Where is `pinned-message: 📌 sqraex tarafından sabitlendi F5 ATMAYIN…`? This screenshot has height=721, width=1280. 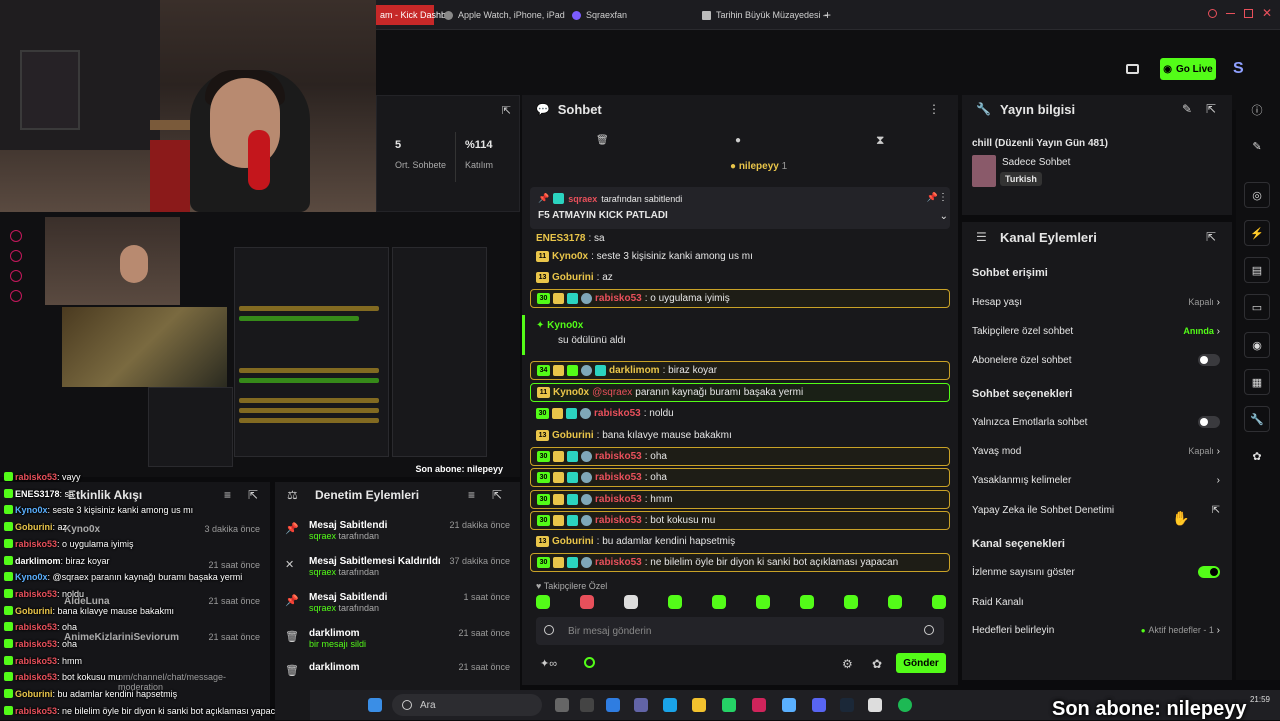
pinned-message: 📌 sqraex tarafından sabitlendi F5 ATMAYIN… is located at coordinates (740, 208).